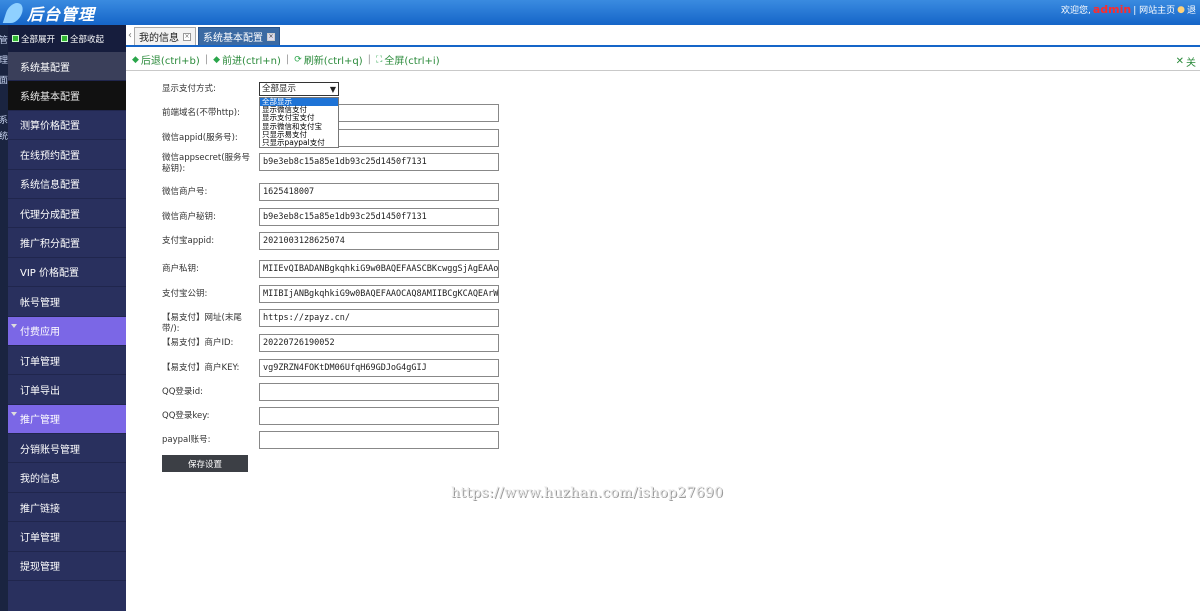 Image resolution: width=1200 pixels, height=611 pixels. Describe the element at coordinates (67, 184) in the screenshot. I see `sidebar-item: 系统信息配置` at that location.